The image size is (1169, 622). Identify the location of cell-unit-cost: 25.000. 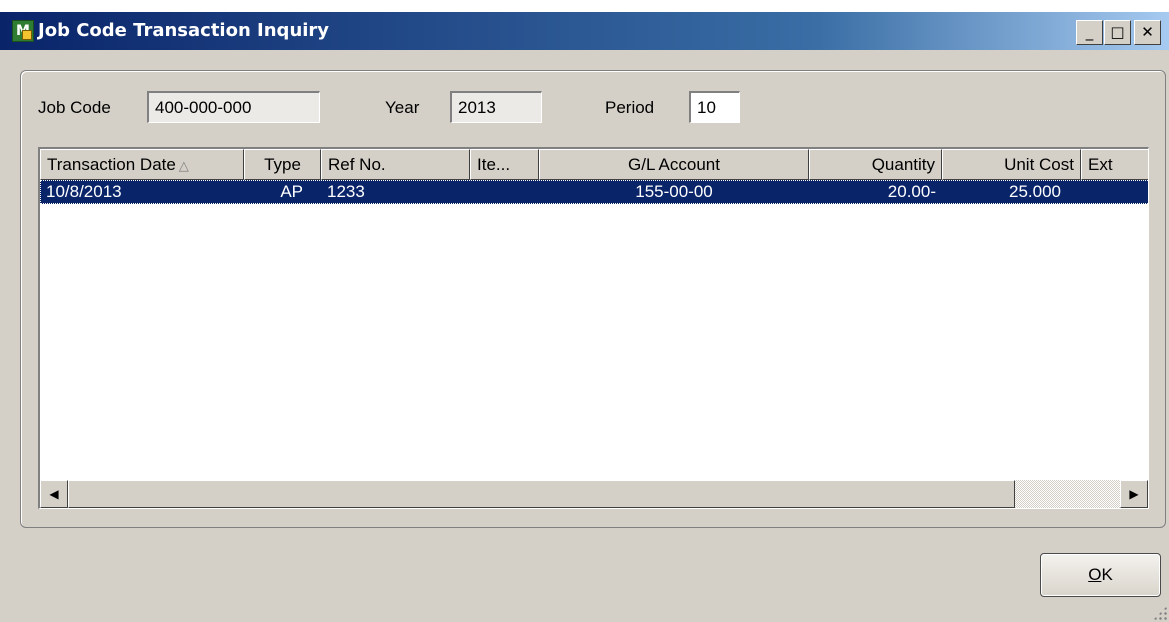
(1035, 191).